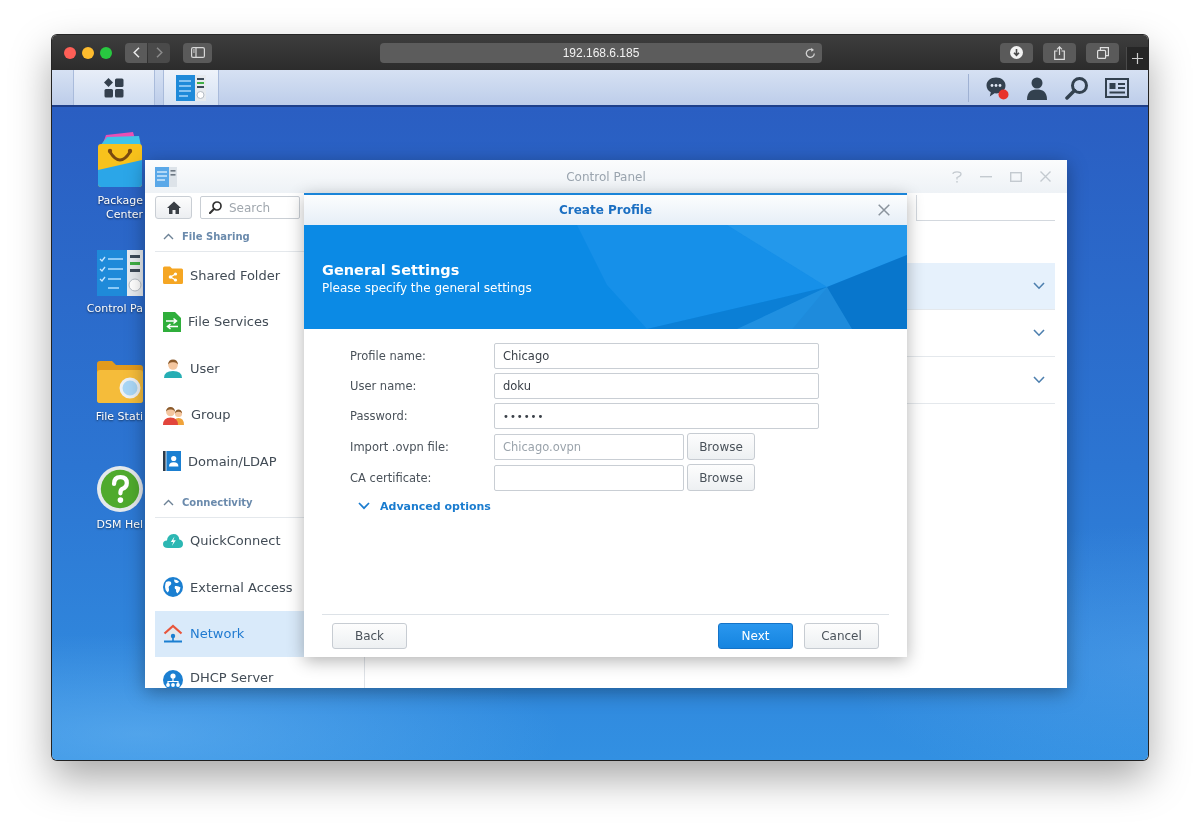 This screenshot has width=1200, height=829. What do you see at coordinates (250, 207) in the screenshot?
I see `search-field: Search` at bounding box center [250, 207].